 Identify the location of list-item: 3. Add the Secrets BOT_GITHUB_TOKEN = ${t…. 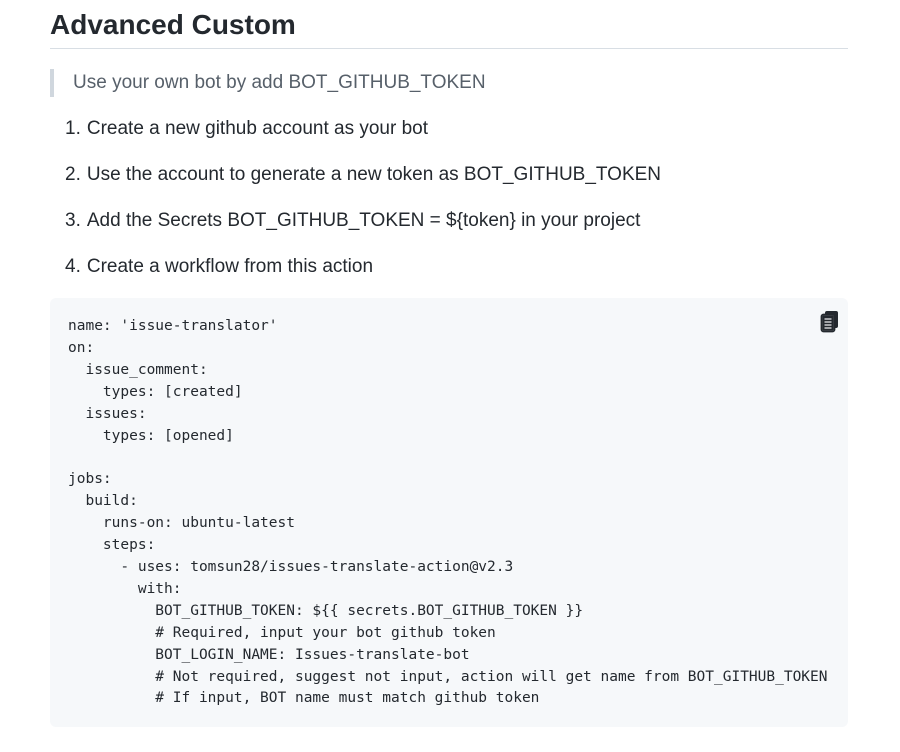
(449, 221).